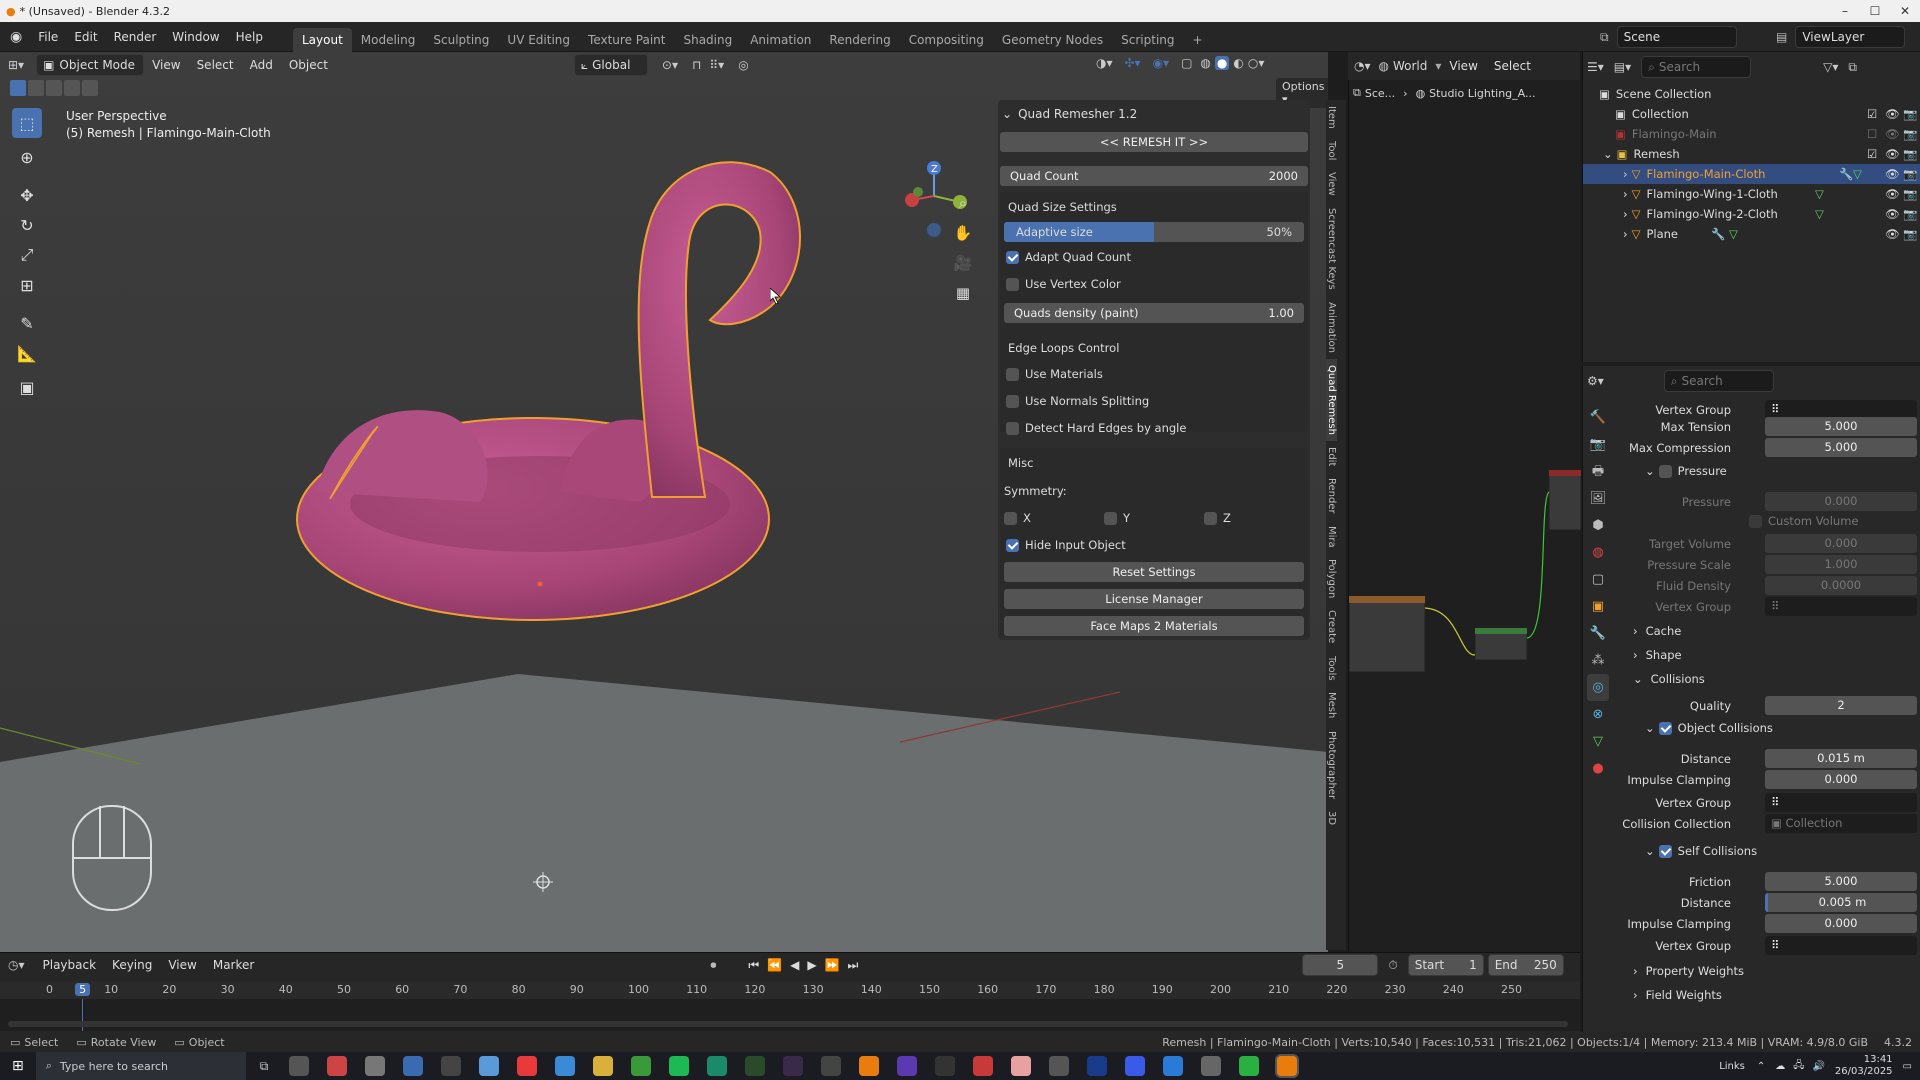 The width and height of the screenshot is (1920, 1080). Describe the element at coordinates (1147, 40) in the screenshot. I see `workspace-tab-scripting: Scripting` at that location.